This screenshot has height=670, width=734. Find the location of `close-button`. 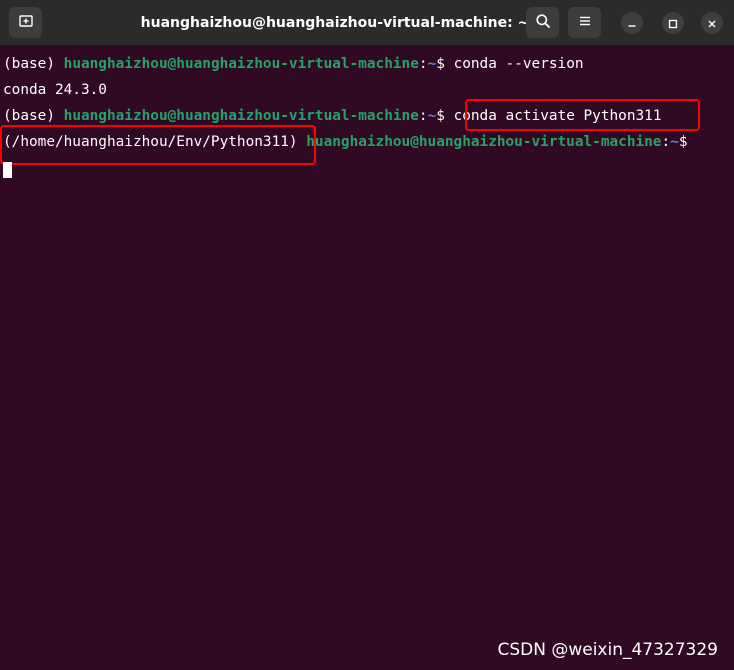

close-button is located at coordinates (712, 23).